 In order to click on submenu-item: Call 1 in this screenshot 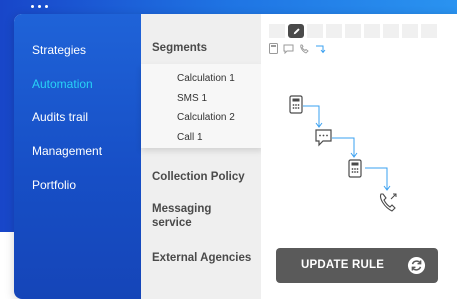, I will do `click(190, 137)`.